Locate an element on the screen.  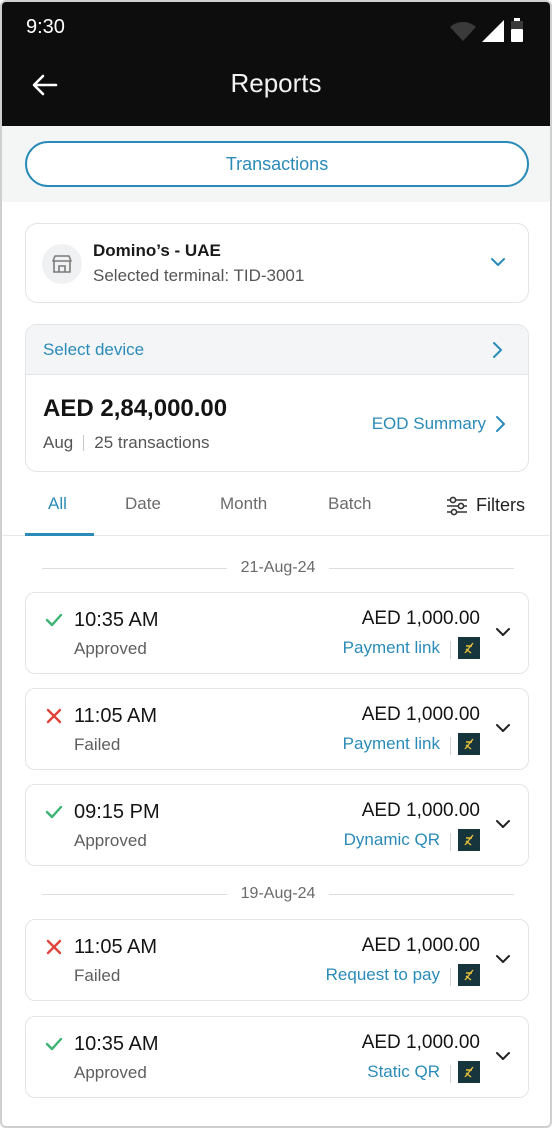
selected-terminal: Selected terminal: TID-3001 is located at coordinates (199, 275).